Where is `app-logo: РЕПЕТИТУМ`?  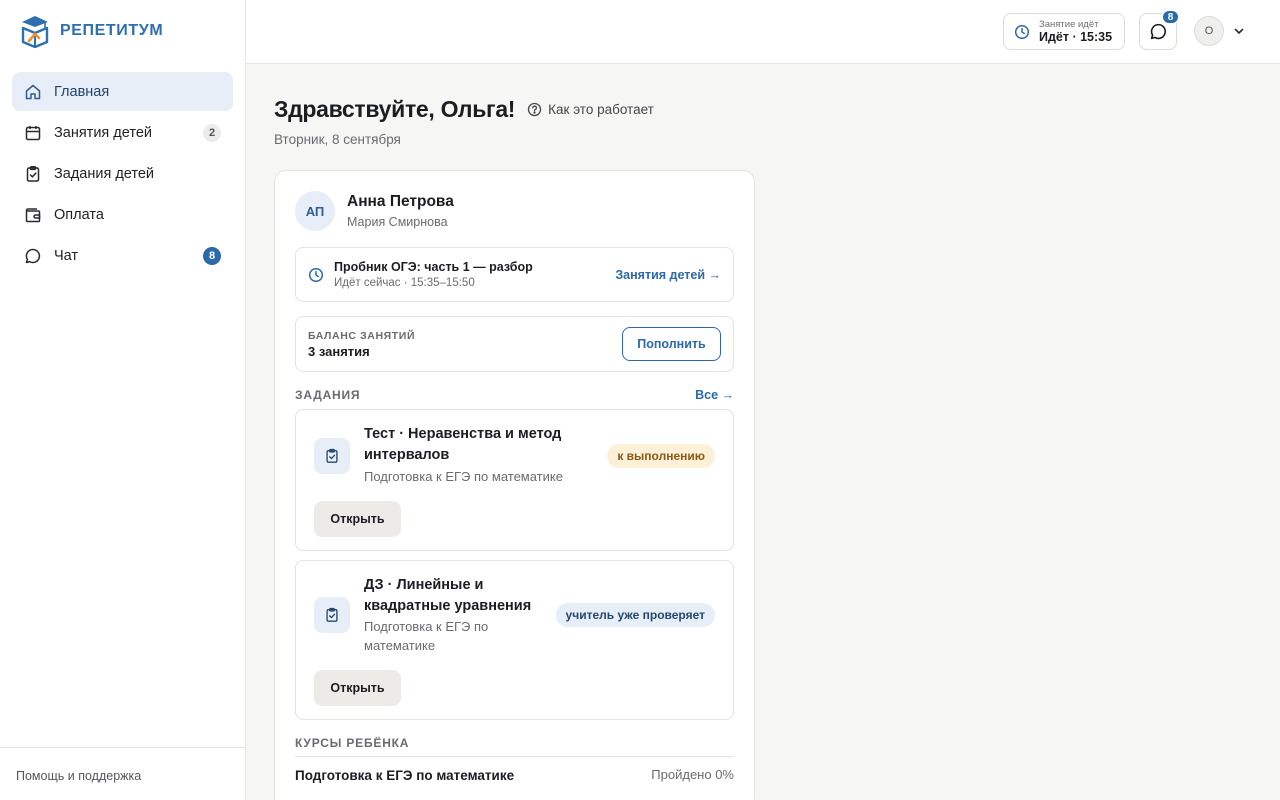
app-logo: РЕПЕТИТУМ is located at coordinates (91, 31).